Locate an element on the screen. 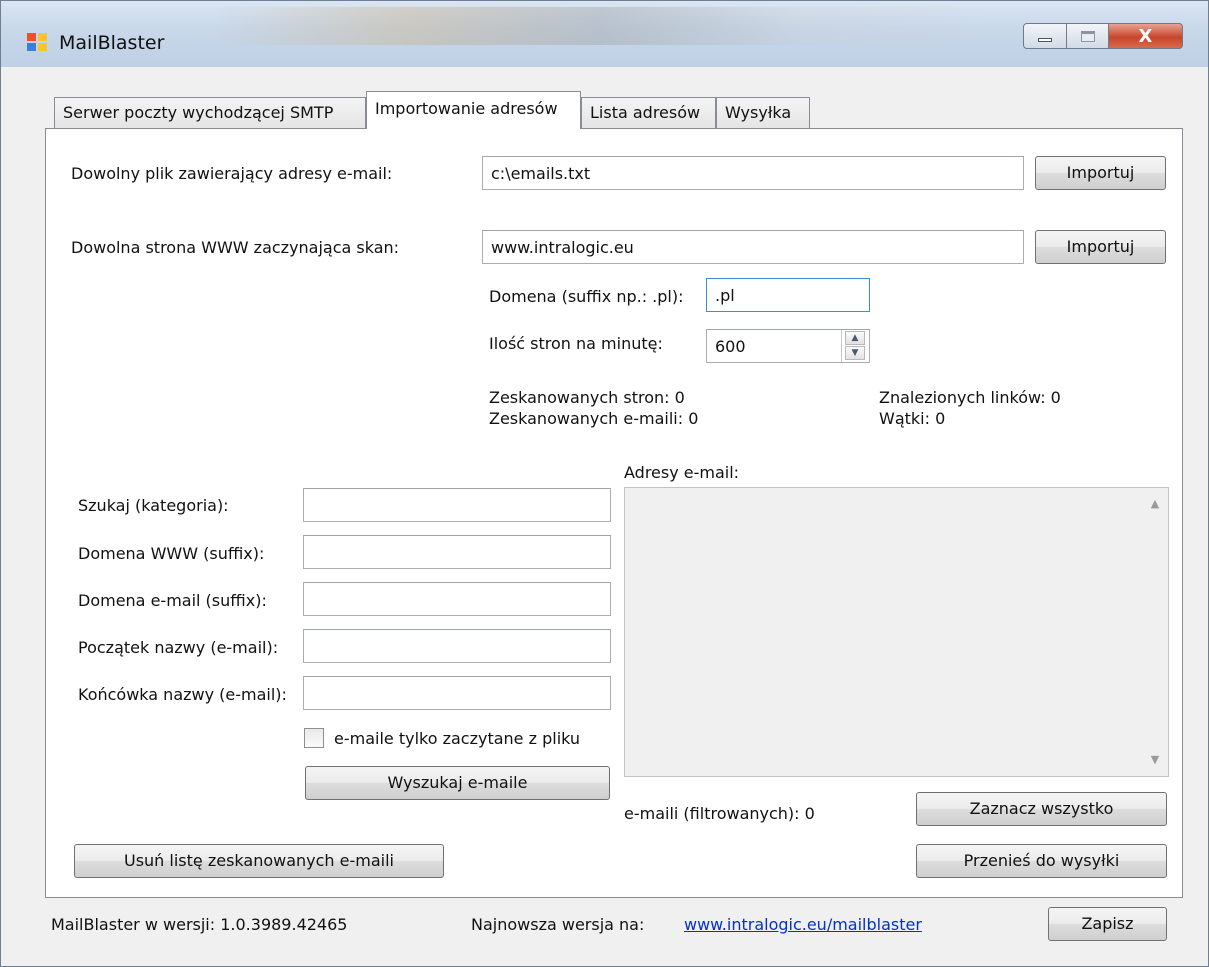 Image resolution: width=1209 pixels, height=967 pixels. import-file-label: Dowolny plik zawierający adresy e-mail: is located at coordinates (232, 173).